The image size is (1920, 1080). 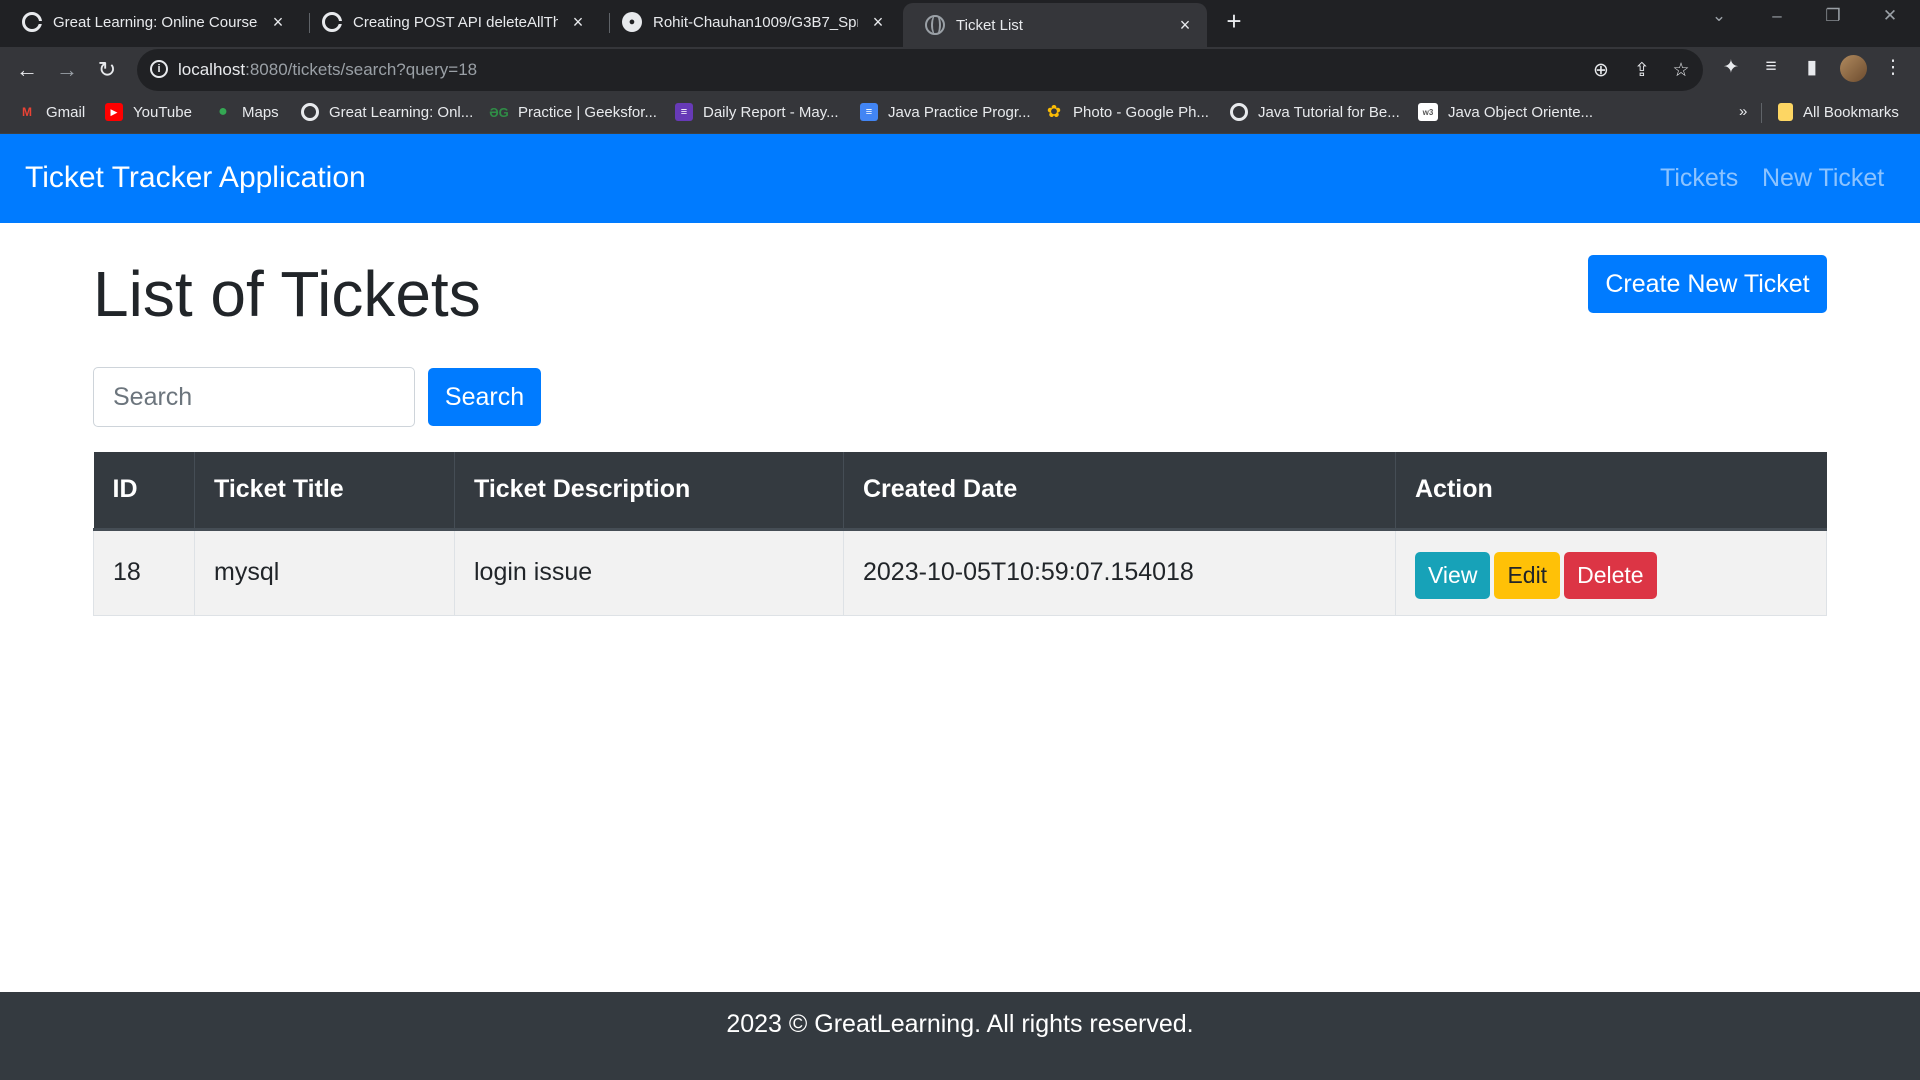 What do you see at coordinates (1777, 16) in the screenshot?
I see `minimize-icon: –` at bounding box center [1777, 16].